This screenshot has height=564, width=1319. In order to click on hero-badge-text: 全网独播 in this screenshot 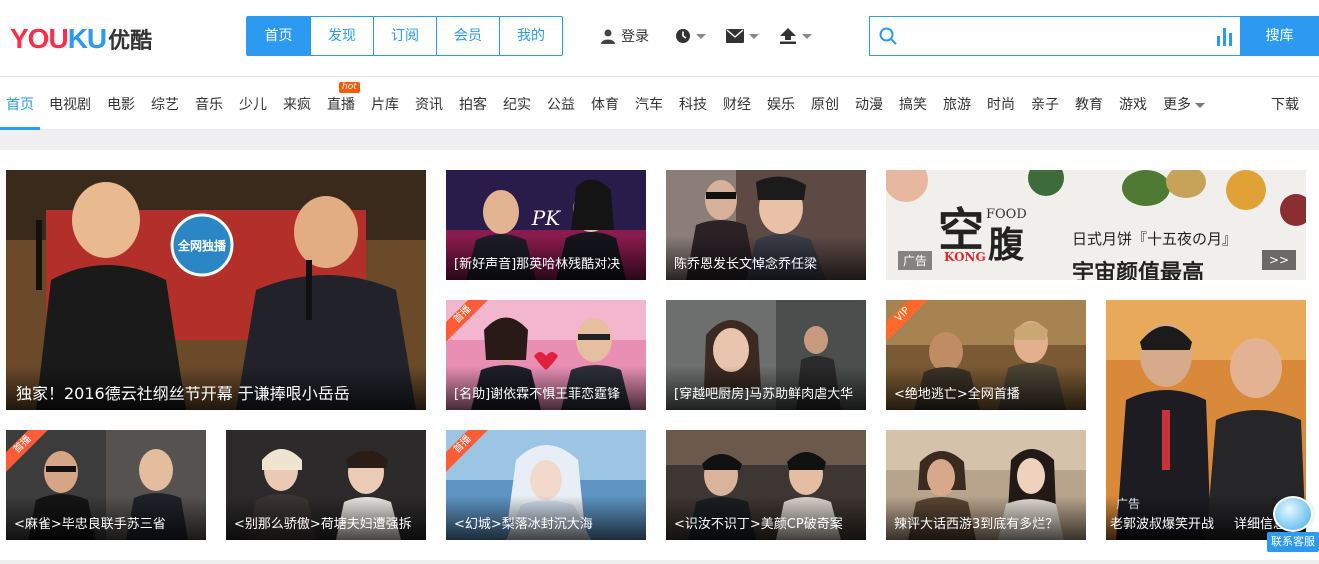, I will do `click(202, 245)`.